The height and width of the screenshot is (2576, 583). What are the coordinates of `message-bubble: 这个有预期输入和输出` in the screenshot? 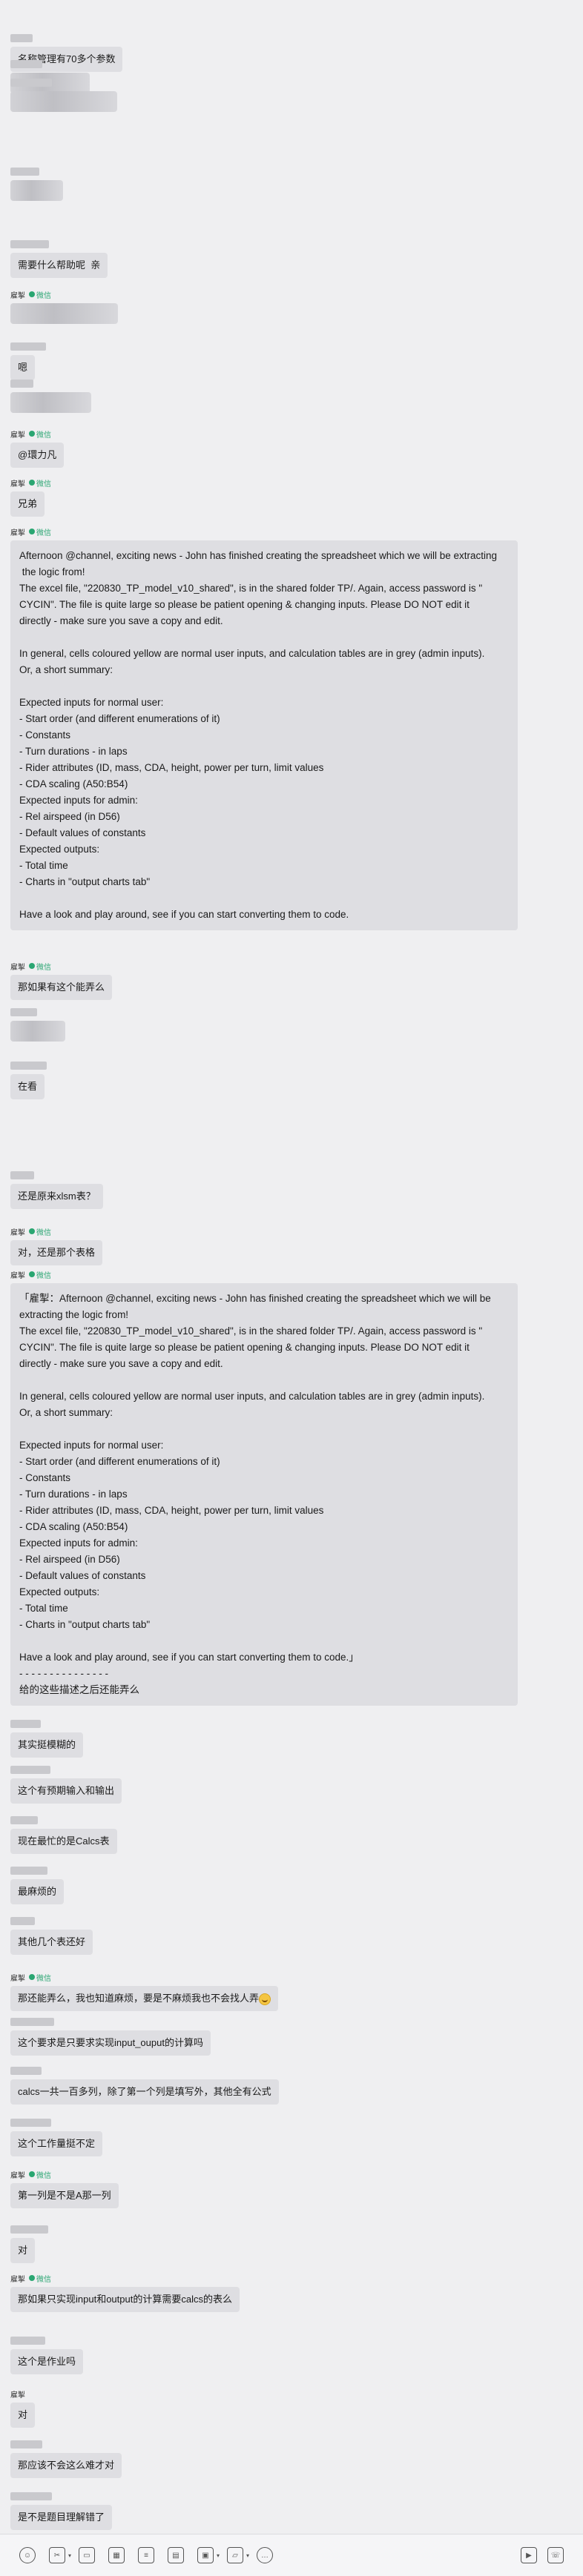 It's located at (66, 1791).